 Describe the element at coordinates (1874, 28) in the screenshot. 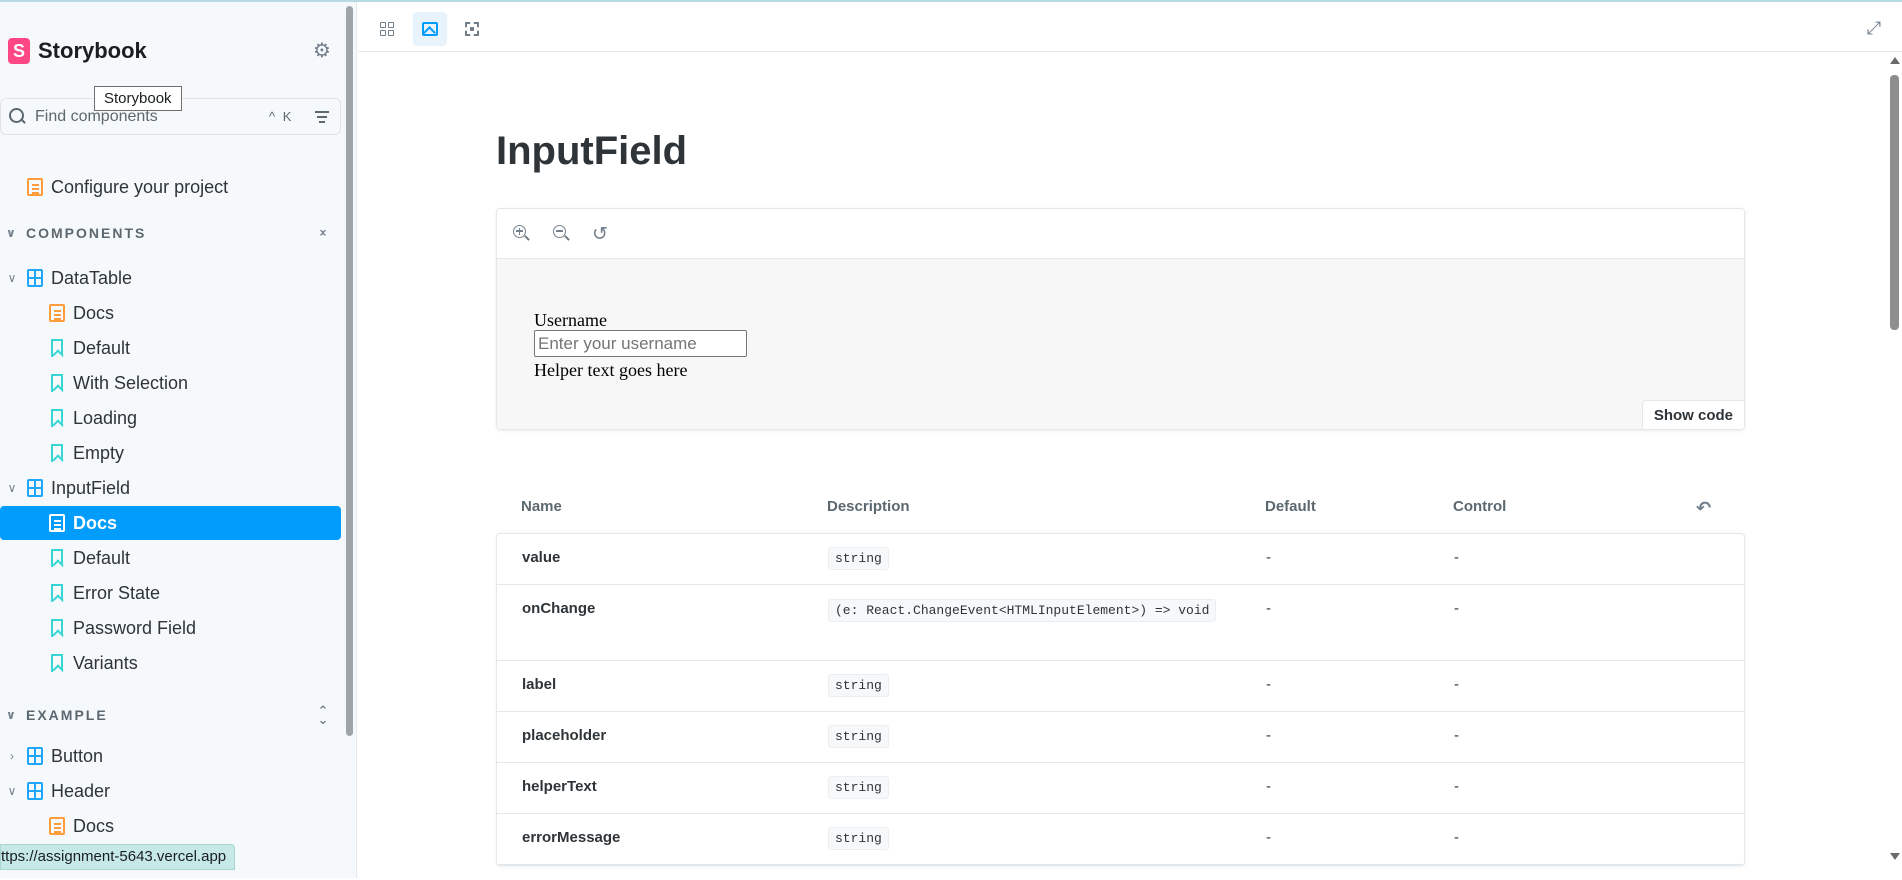

I see `fullscreen-icon: ⤢` at that location.